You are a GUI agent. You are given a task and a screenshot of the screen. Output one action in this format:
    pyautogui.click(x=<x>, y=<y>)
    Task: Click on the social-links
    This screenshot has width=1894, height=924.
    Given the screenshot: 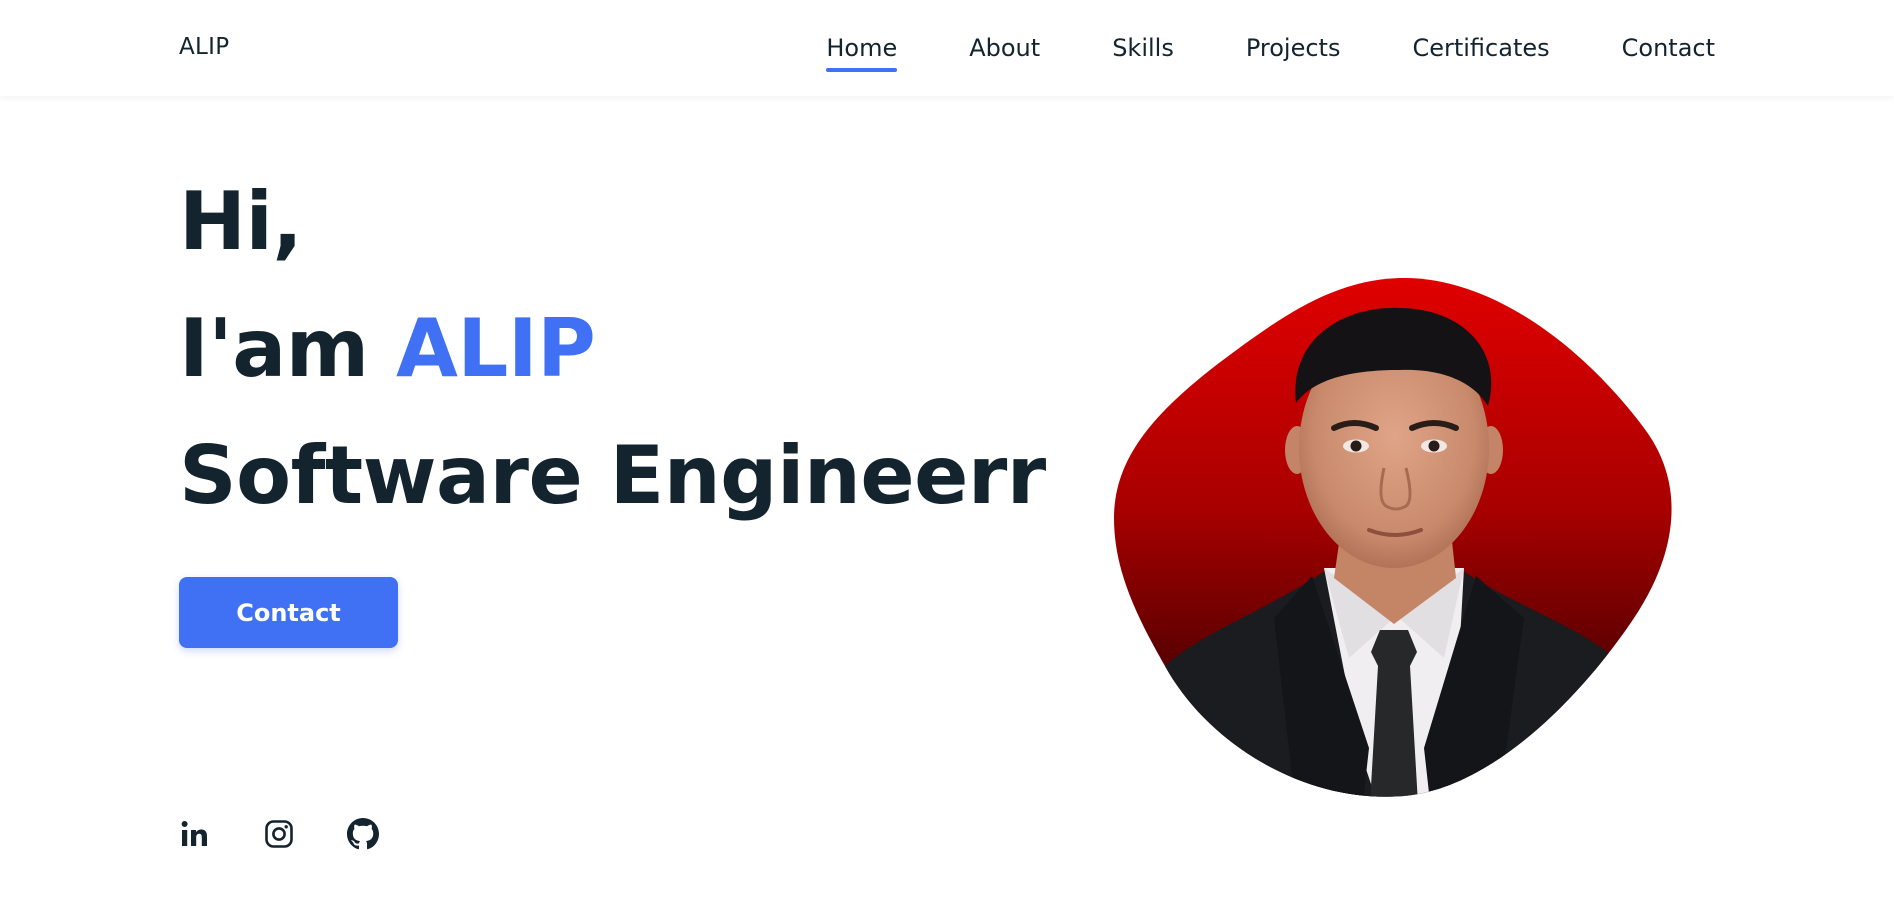 What is the action you would take?
    pyautogui.click(x=279, y=834)
    